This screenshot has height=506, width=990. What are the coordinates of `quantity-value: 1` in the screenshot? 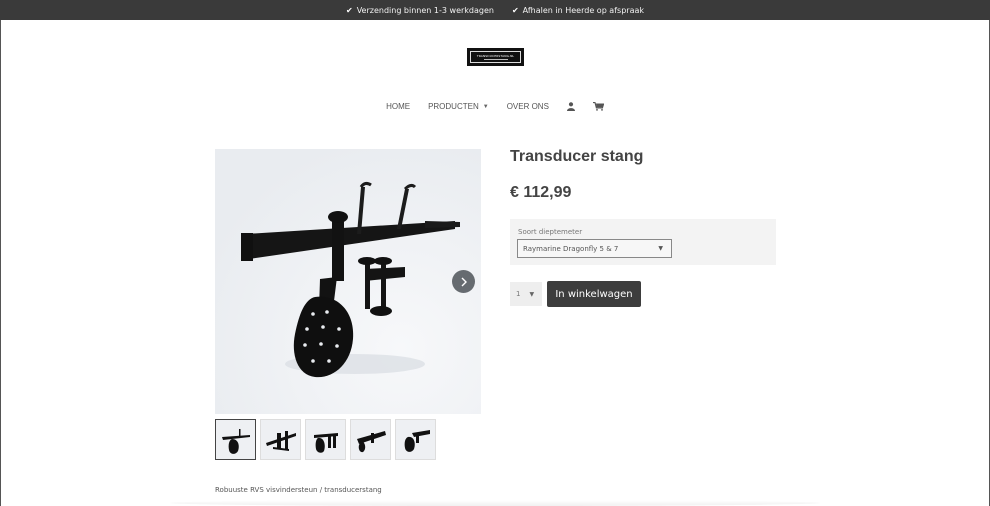 It's located at (518, 294).